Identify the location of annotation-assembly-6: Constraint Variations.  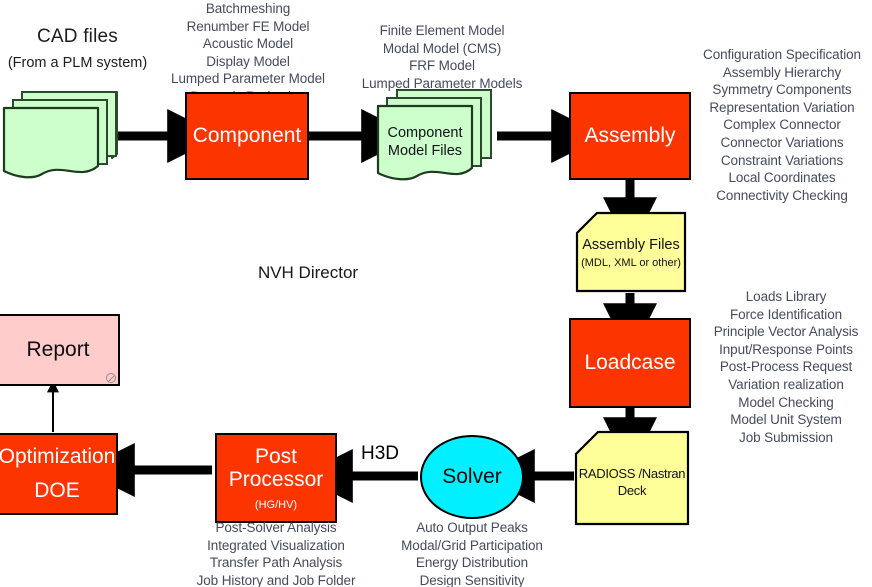
(782, 160).